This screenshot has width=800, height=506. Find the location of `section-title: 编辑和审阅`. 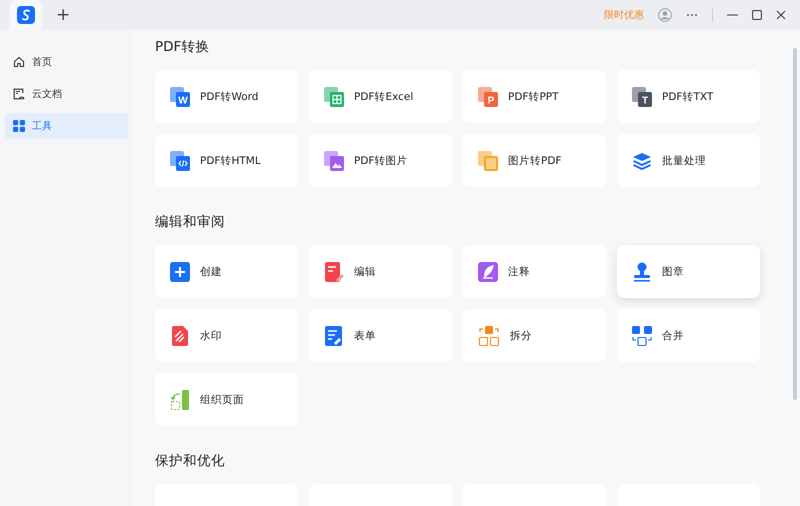

section-title: 编辑和审阅 is located at coordinates (190, 222).